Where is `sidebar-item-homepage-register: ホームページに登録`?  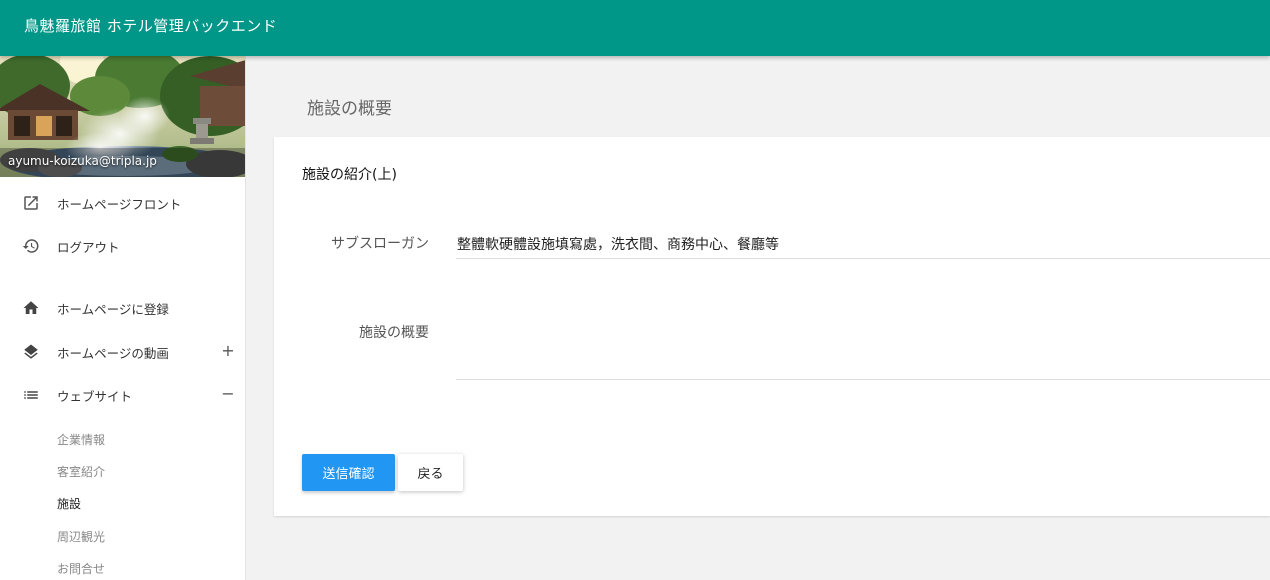
sidebar-item-homepage-register: ホームページに登録 is located at coordinates (122, 308).